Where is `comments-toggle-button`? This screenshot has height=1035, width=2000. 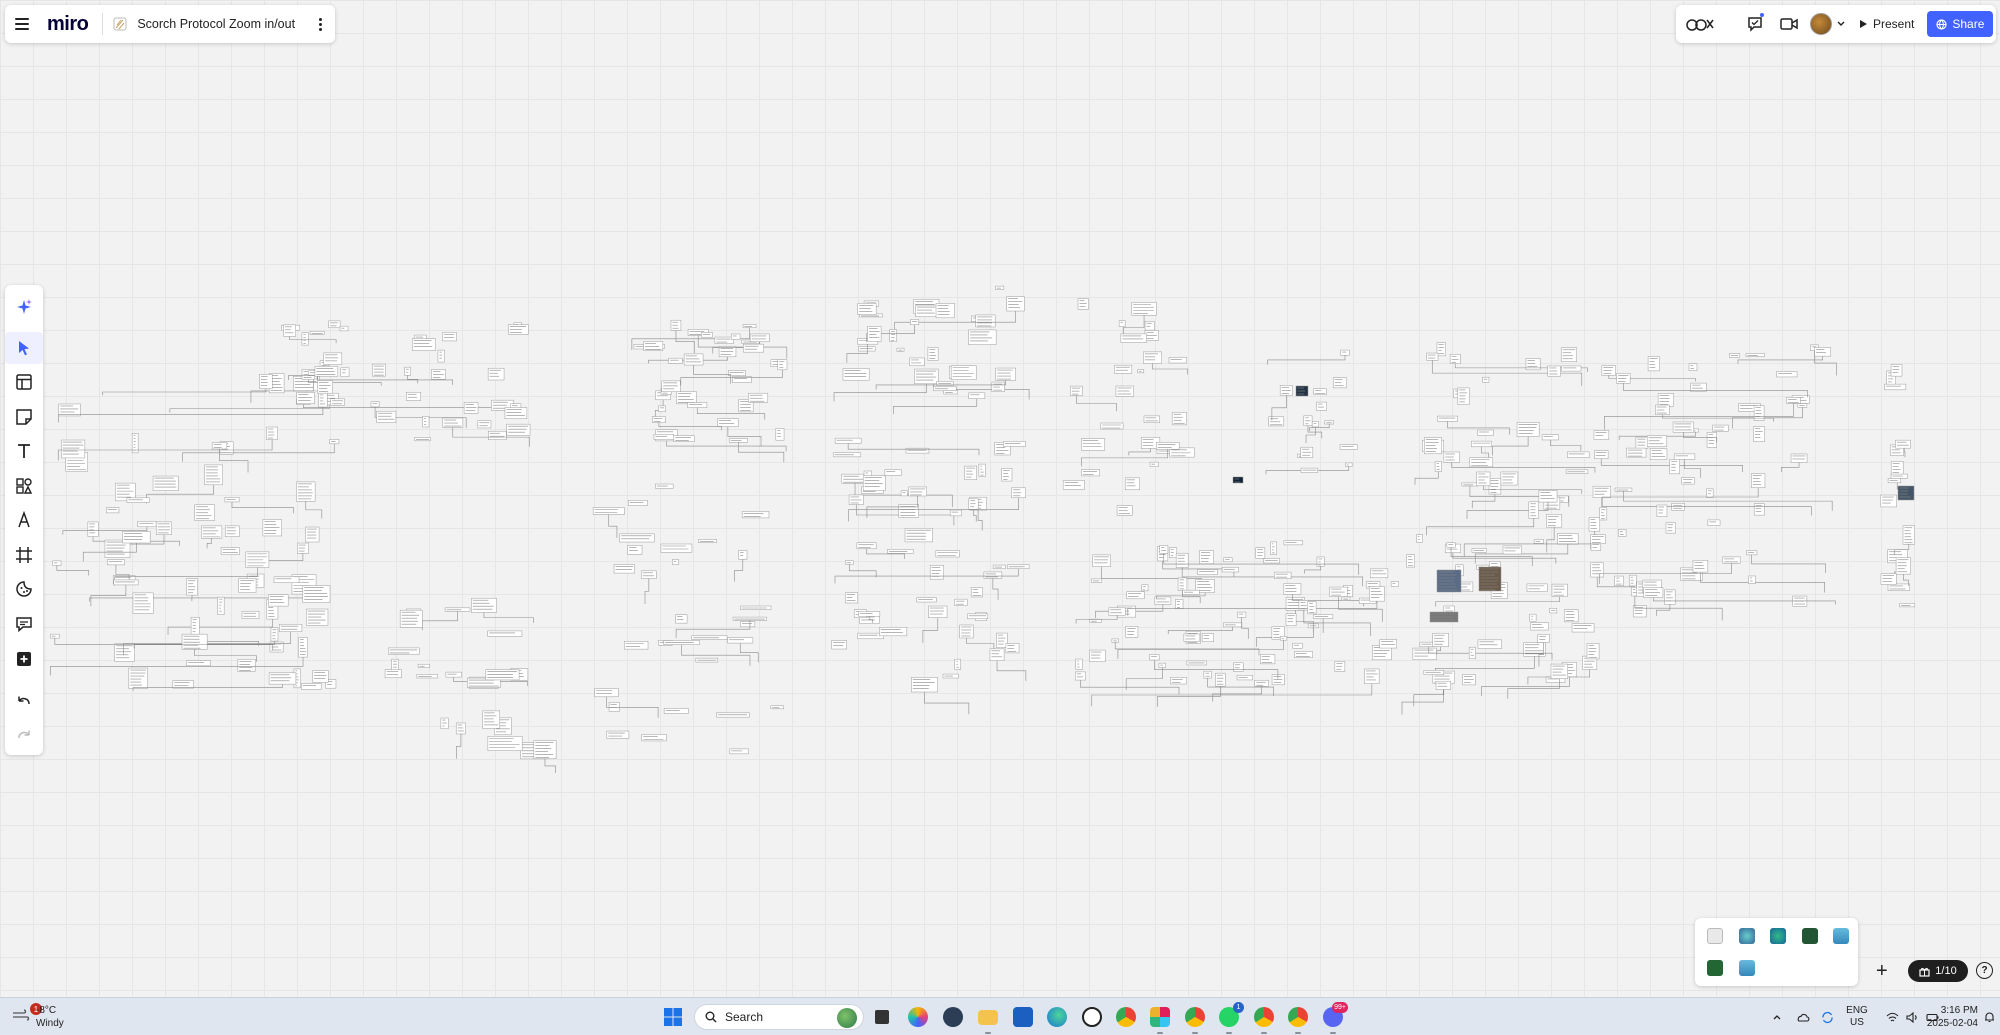 comments-toggle-button is located at coordinates (1755, 24).